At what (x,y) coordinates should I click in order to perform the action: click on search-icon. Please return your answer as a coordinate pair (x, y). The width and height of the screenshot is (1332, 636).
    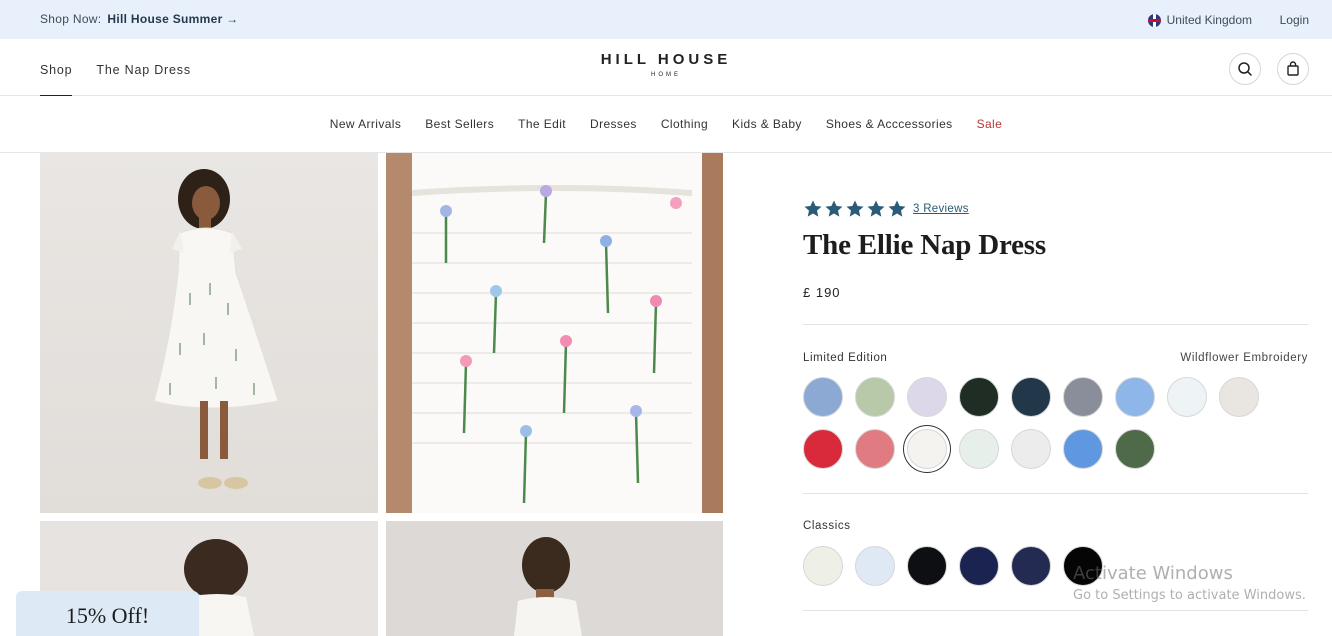
    Looking at the image, I should click on (1245, 69).